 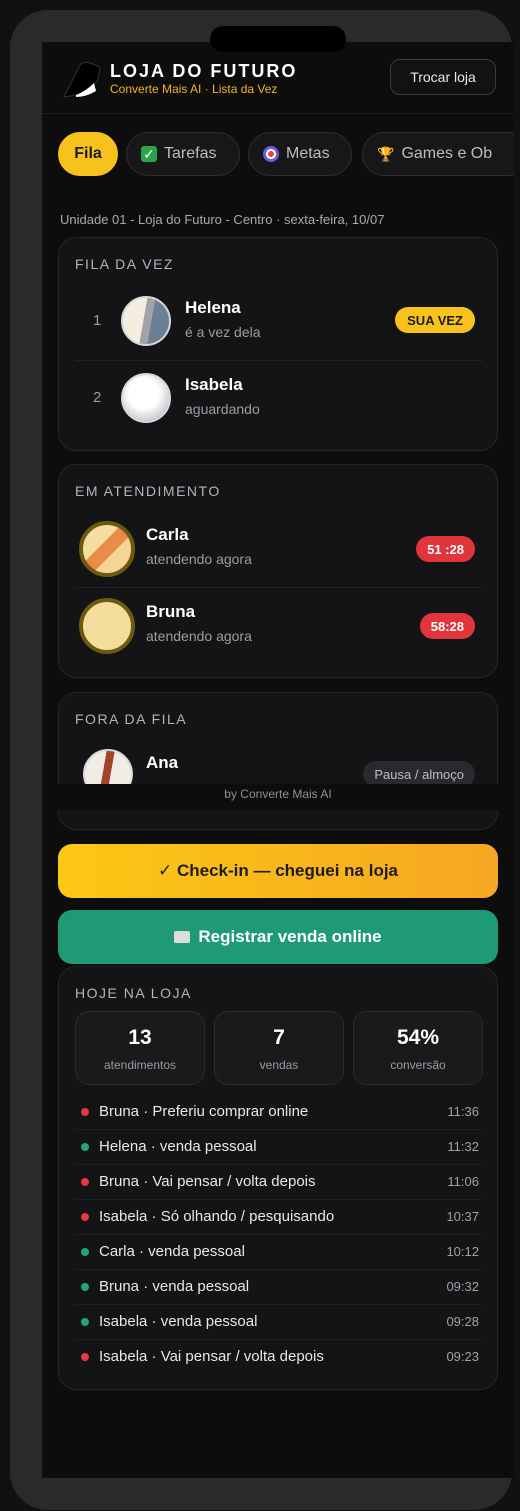 I want to click on tab-label: Tarefas, so click(x=190, y=153).